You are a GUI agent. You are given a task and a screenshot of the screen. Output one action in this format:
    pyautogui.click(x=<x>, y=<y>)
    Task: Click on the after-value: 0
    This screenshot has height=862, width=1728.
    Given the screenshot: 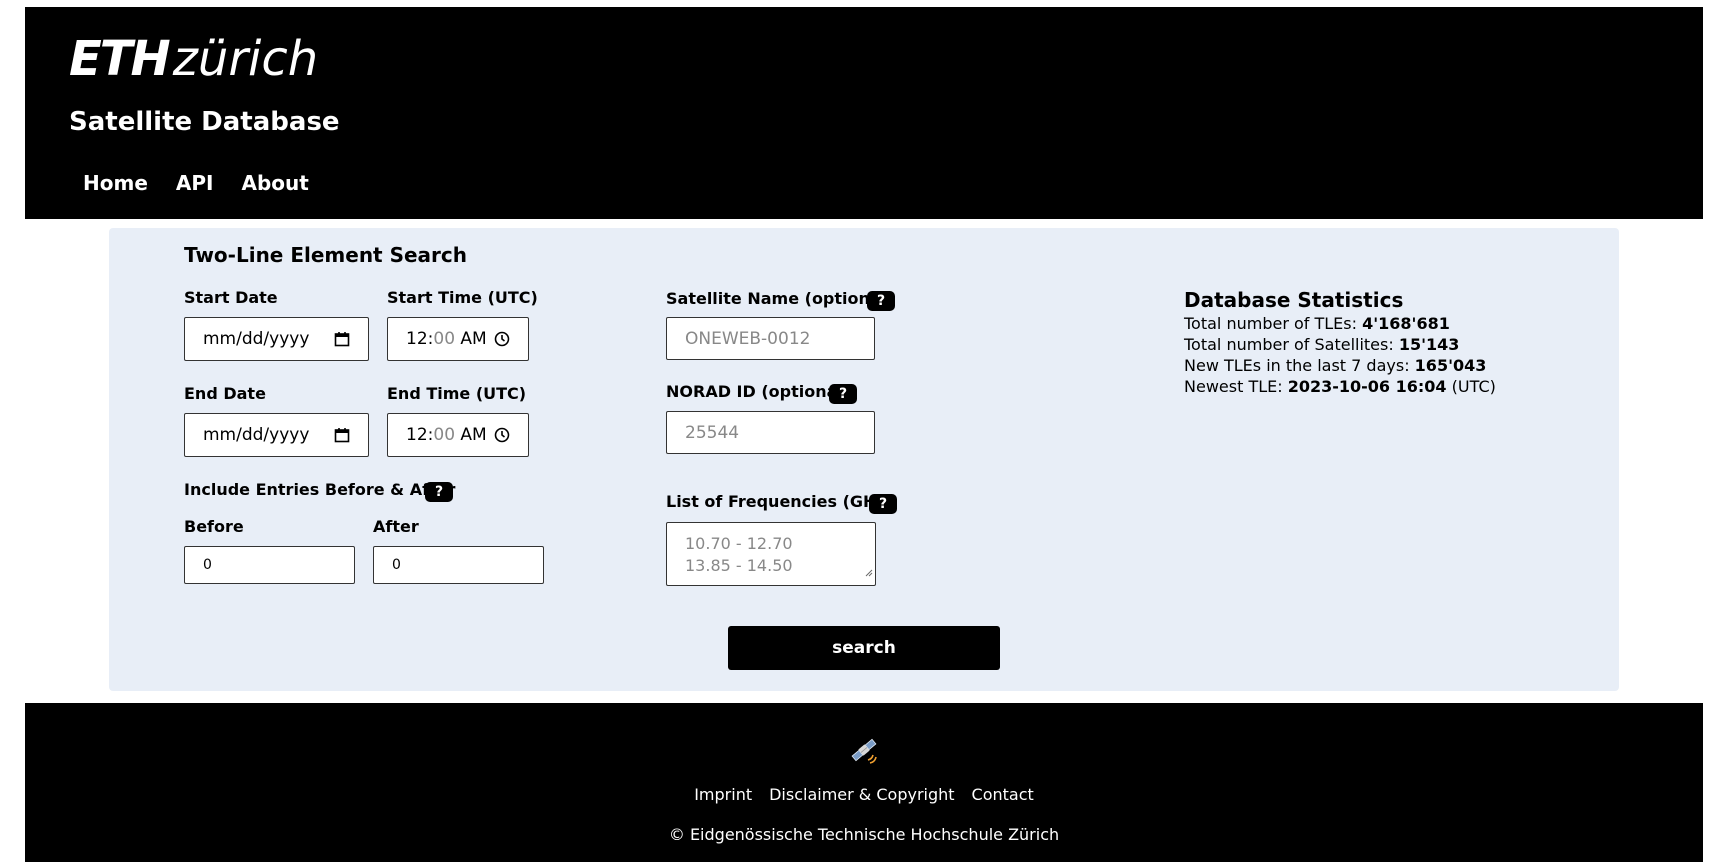 What is the action you would take?
    pyautogui.click(x=396, y=565)
    